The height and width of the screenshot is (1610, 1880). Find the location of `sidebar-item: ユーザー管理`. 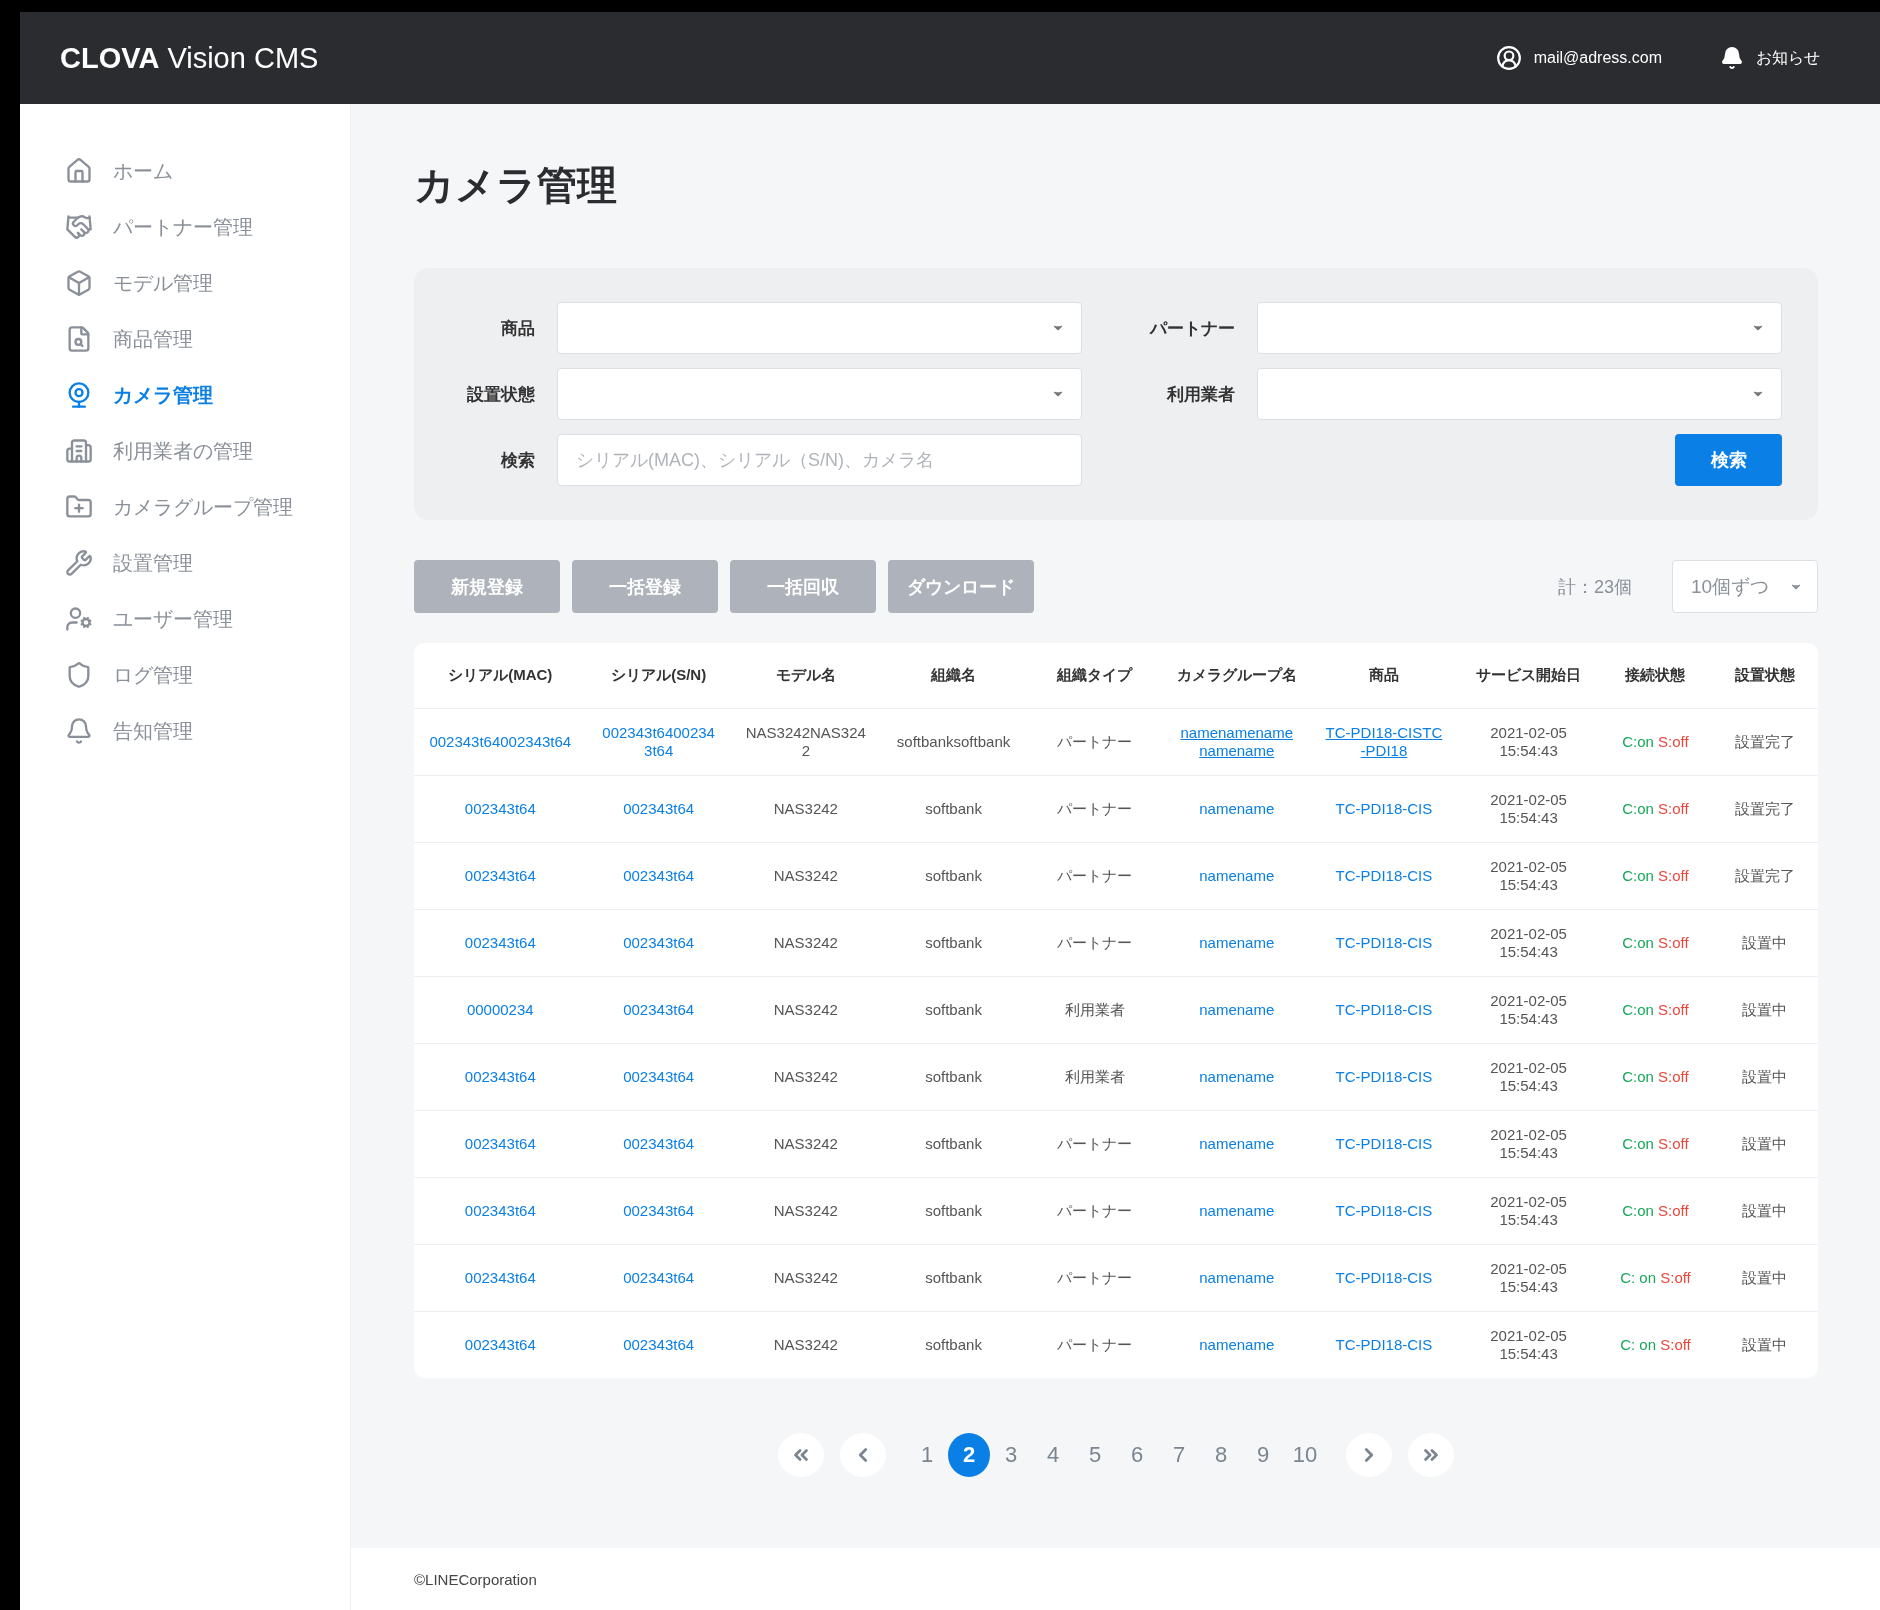

sidebar-item: ユーザー管理 is located at coordinates (207, 619).